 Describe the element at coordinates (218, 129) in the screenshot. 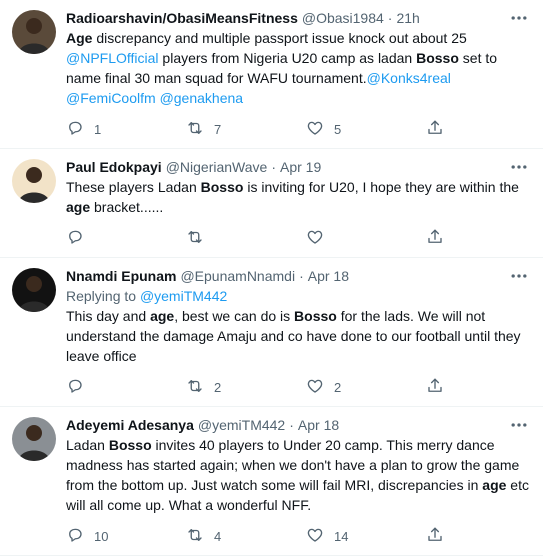

I see `retweet-count: 7` at that location.